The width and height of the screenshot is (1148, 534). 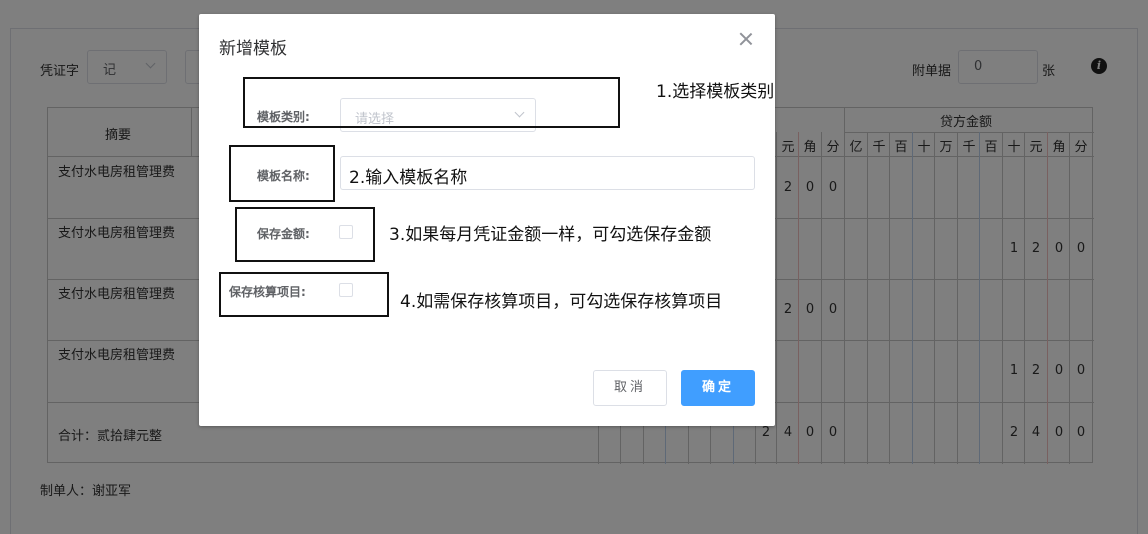 I want to click on cancel-button: 取消, so click(x=630, y=388).